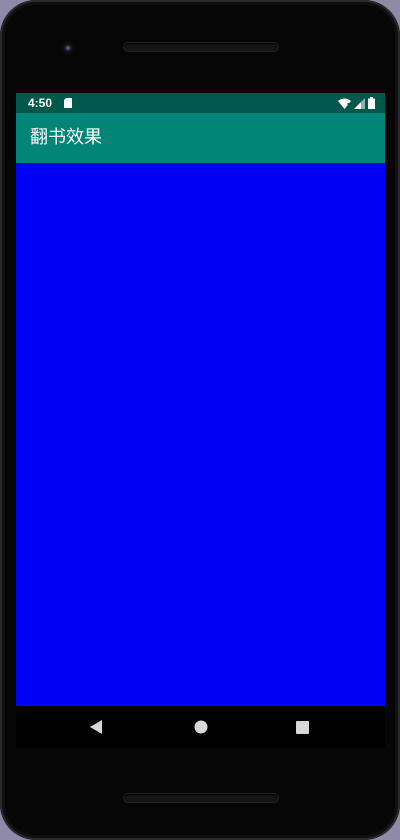  I want to click on status-bar: 4:50, so click(200, 103).